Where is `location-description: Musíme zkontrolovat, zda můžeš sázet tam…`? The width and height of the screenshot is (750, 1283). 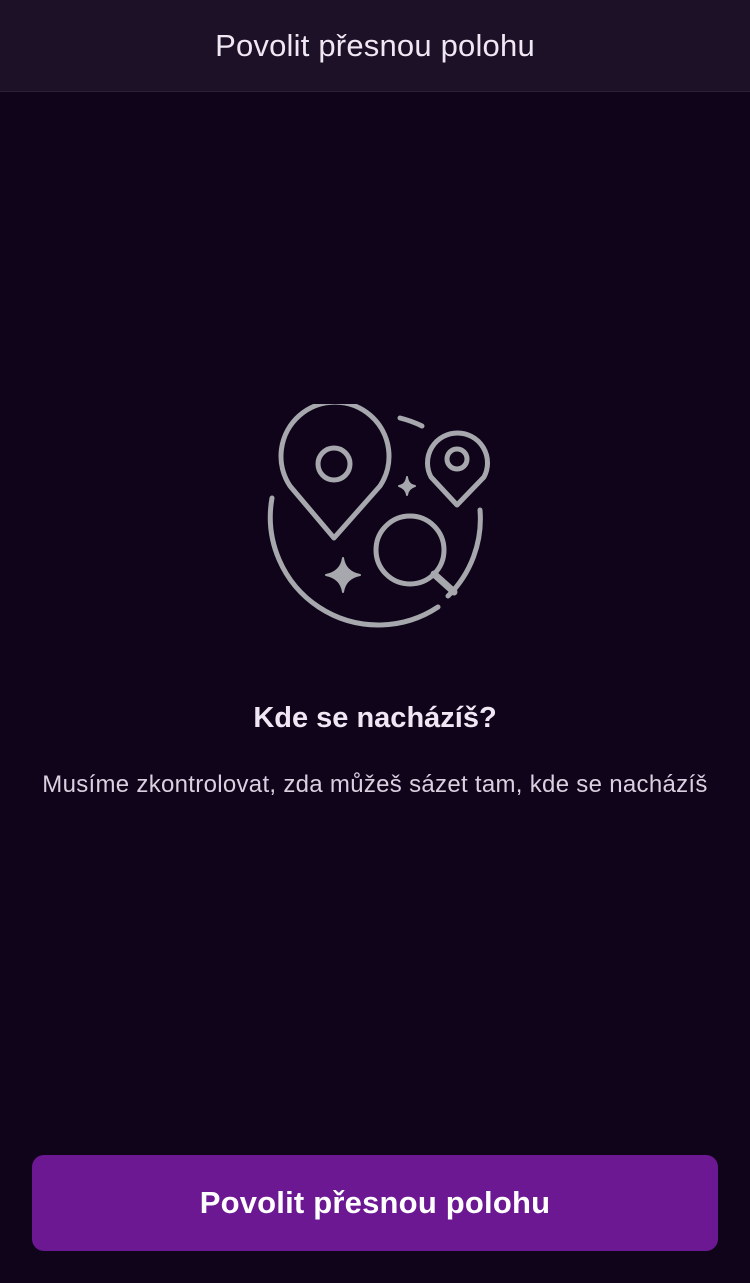
location-description: Musíme zkontrolovat, zda můžeš sázet tam… is located at coordinates (375, 784).